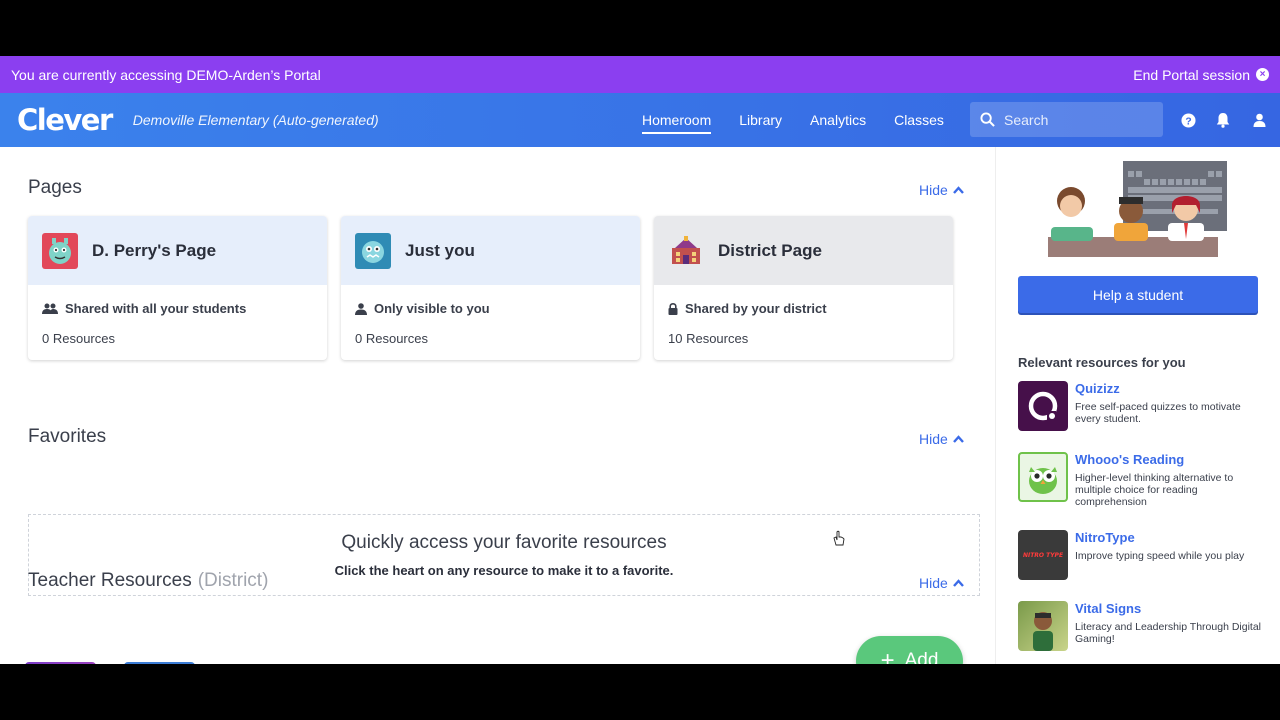  I want to click on page-card-title: D. Perry's Page, so click(154, 250).